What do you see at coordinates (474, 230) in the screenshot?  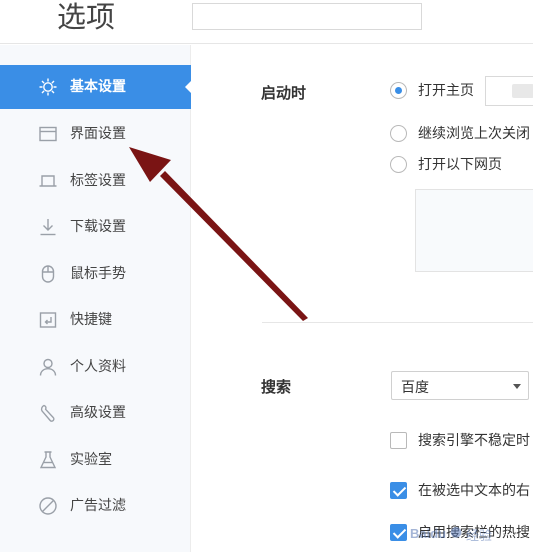 I see `startup-pages-list` at bounding box center [474, 230].